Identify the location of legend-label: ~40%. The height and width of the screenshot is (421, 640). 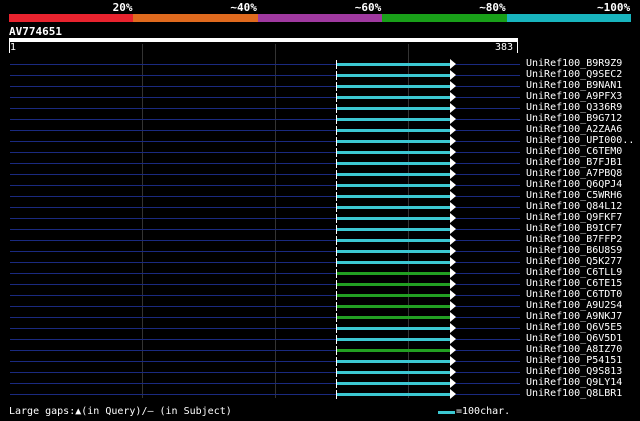
(243, 7).